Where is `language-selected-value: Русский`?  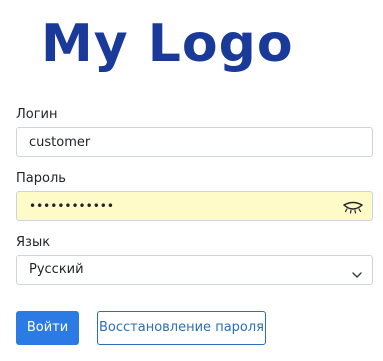 language-selected-value: Русский is located at coordinates (56, 269).